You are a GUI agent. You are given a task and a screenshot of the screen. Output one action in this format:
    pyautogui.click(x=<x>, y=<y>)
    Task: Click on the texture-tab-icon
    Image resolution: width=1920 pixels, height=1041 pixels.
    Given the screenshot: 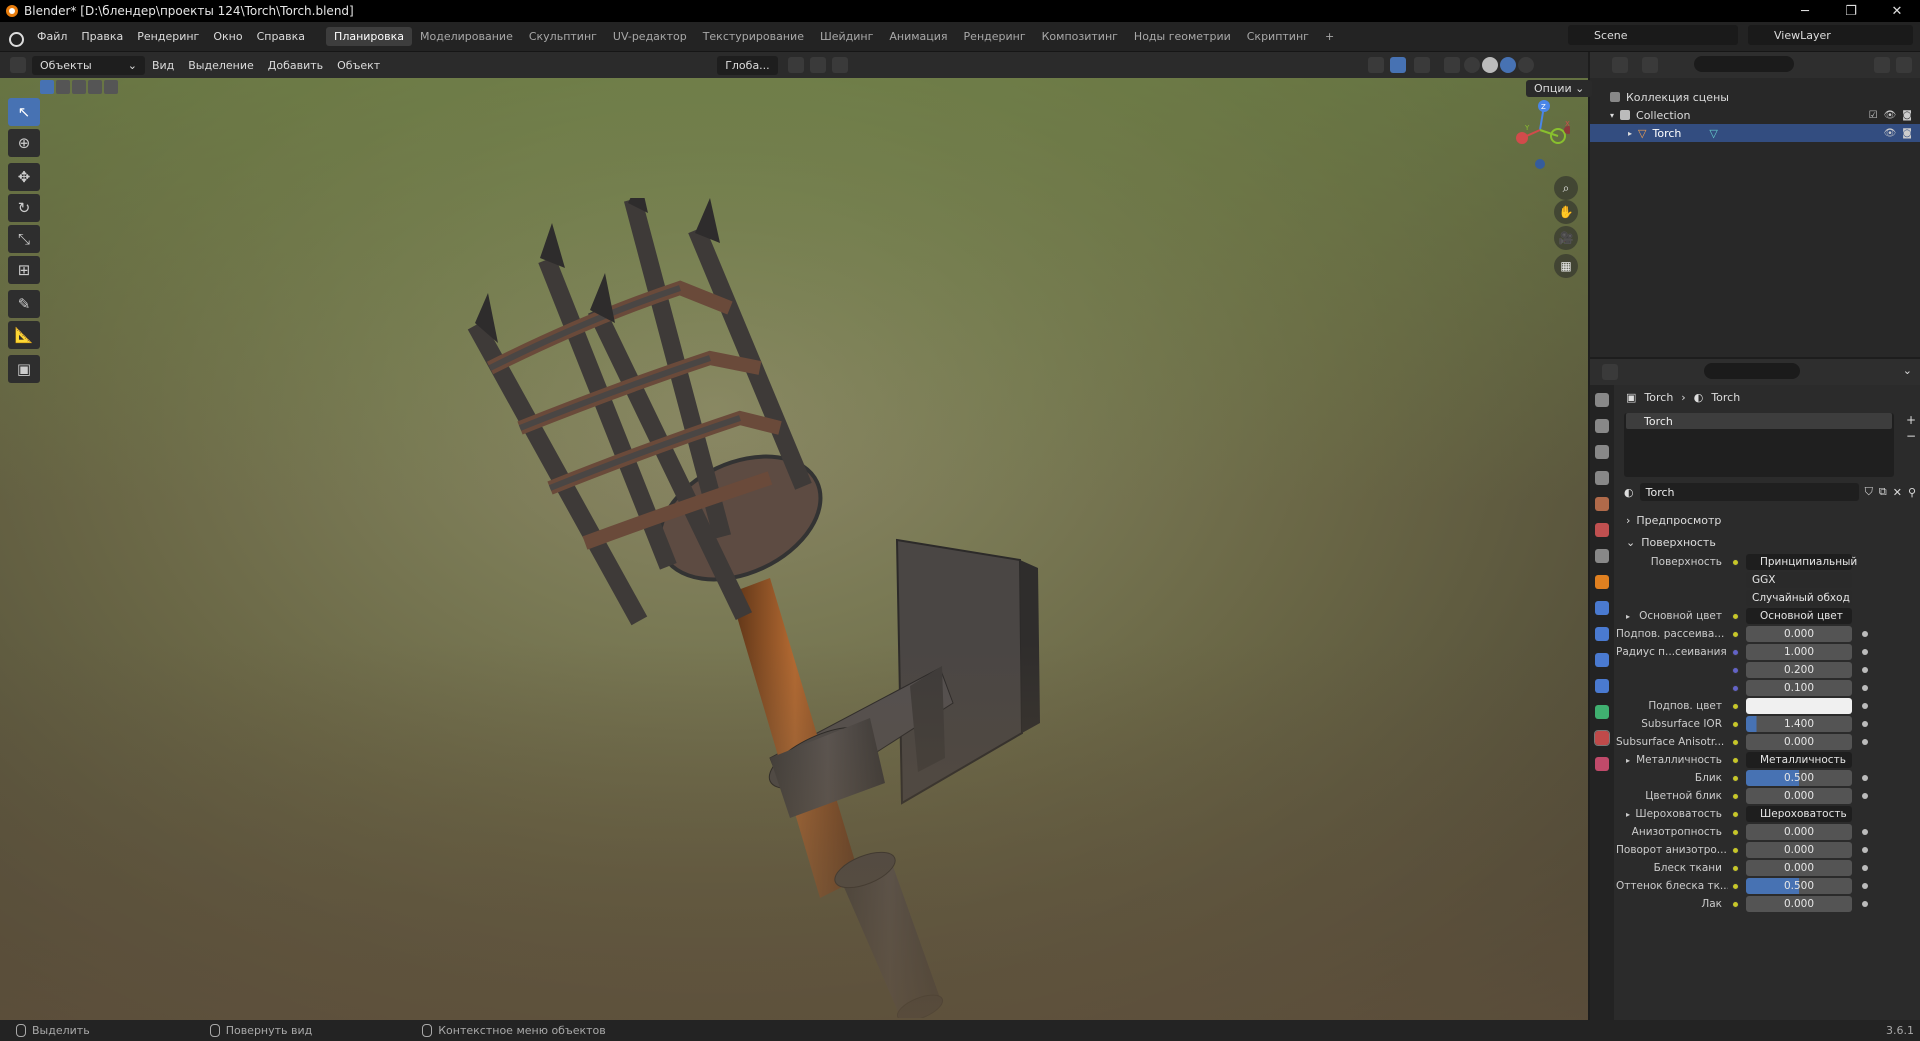 What is the action you would take?
    pyautogui.click(x=1602, y=764)
    